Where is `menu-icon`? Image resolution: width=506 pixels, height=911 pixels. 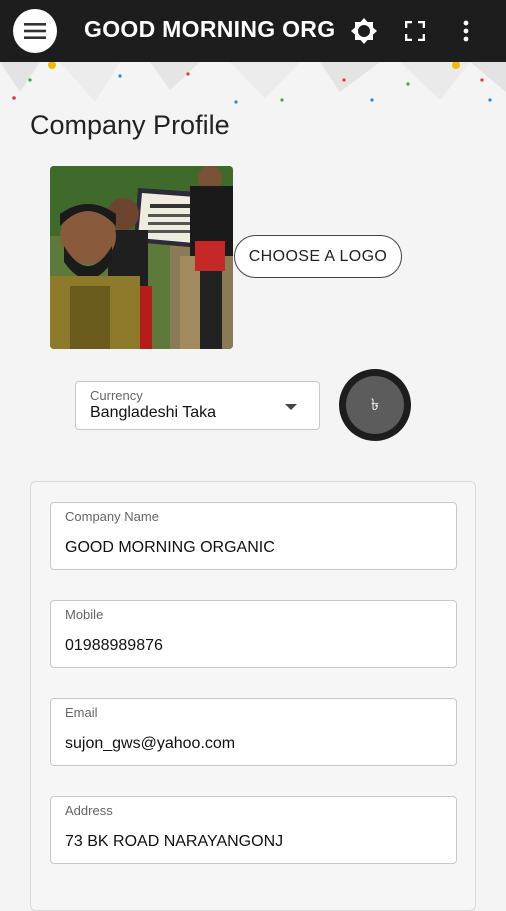
menu-icon is located at coordinates (35, 31).